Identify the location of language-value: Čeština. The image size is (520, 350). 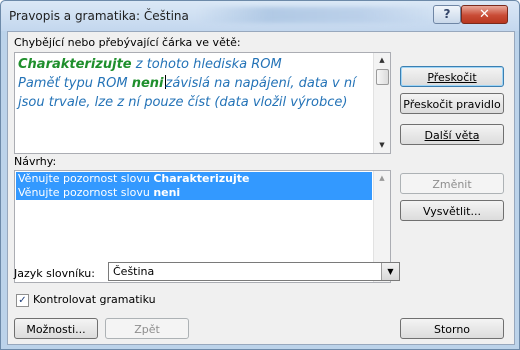
(134, 271).